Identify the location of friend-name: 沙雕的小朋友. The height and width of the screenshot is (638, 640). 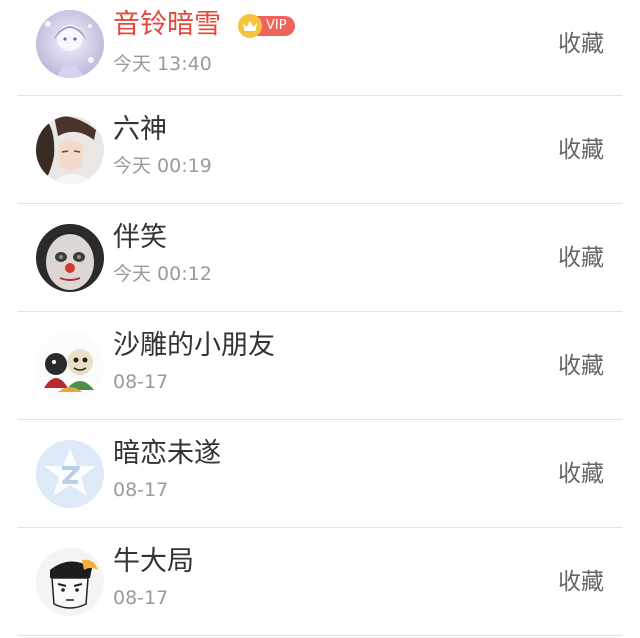
(194, 345).